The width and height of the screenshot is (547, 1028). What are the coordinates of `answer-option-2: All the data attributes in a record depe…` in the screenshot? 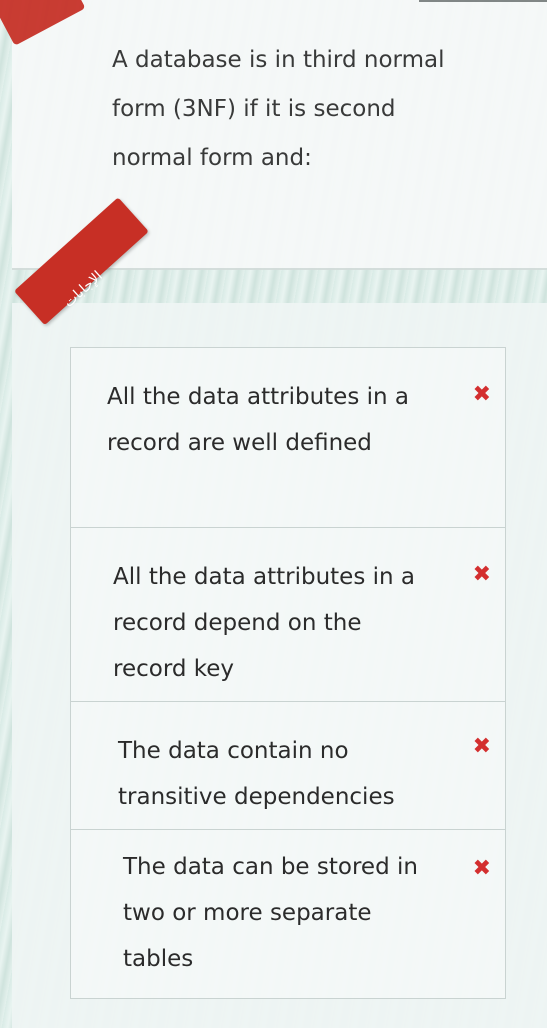 It's located at (288, 614).